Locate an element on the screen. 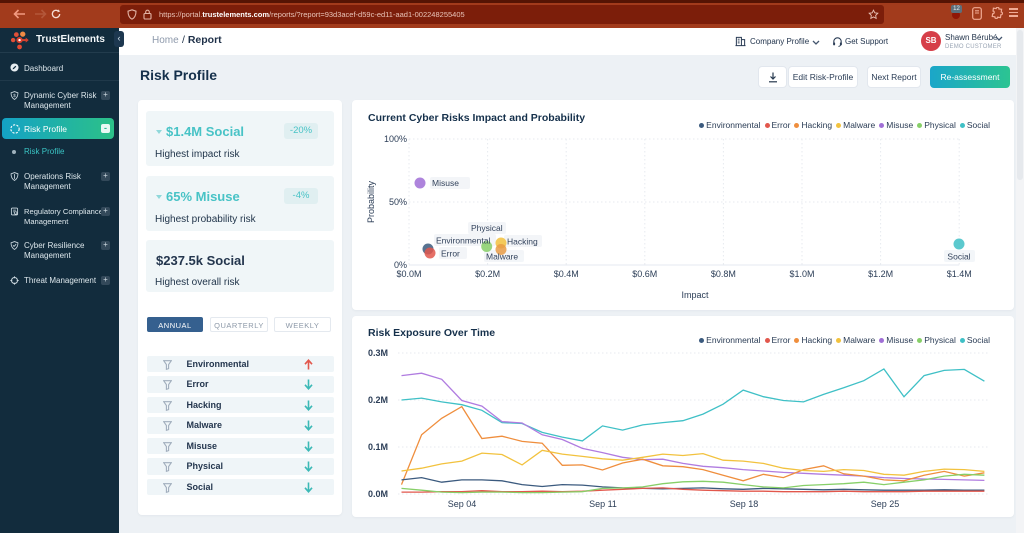 The height and width of the screenshot is (533, 1024). svg-text: Sep 04 is located at coordinates (462, 504).